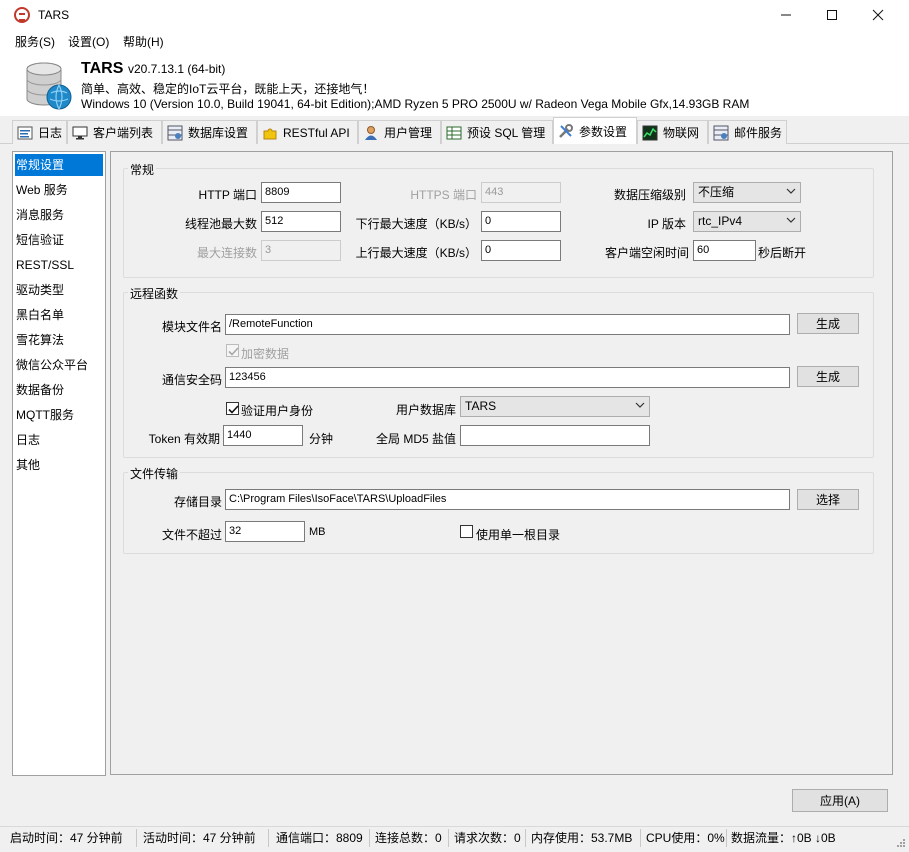  Describe the element at coordinates (317, 532) in the screenshot. I see `file-limit-unit: MB` at that location.